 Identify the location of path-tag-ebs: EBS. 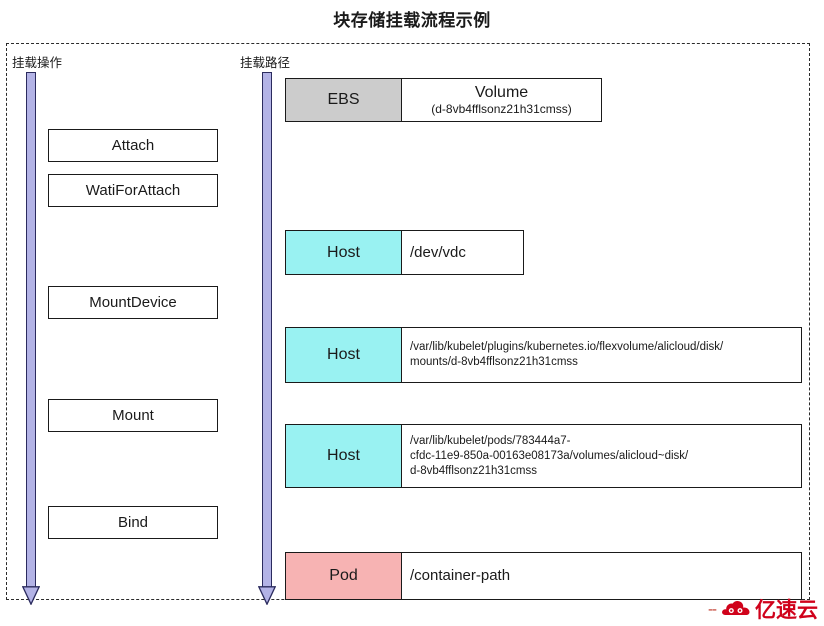
(344, 100).